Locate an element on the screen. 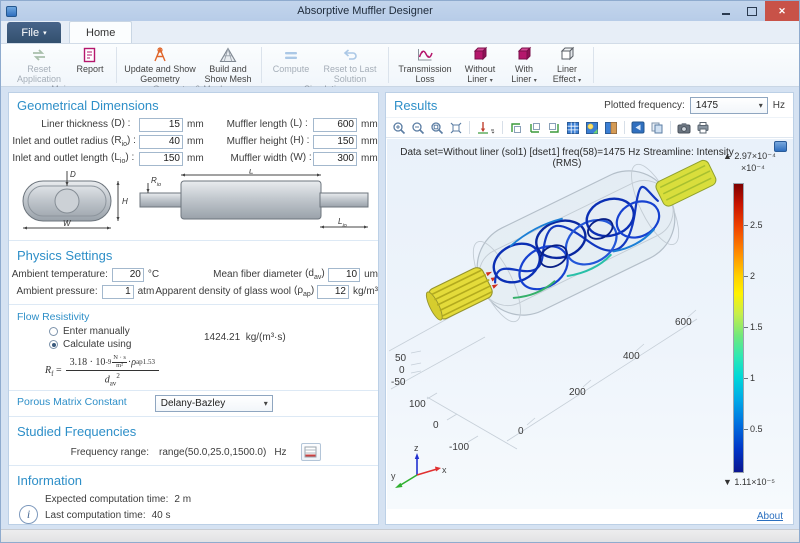  ambient-pressure-input is located at coordinates (117, 291).